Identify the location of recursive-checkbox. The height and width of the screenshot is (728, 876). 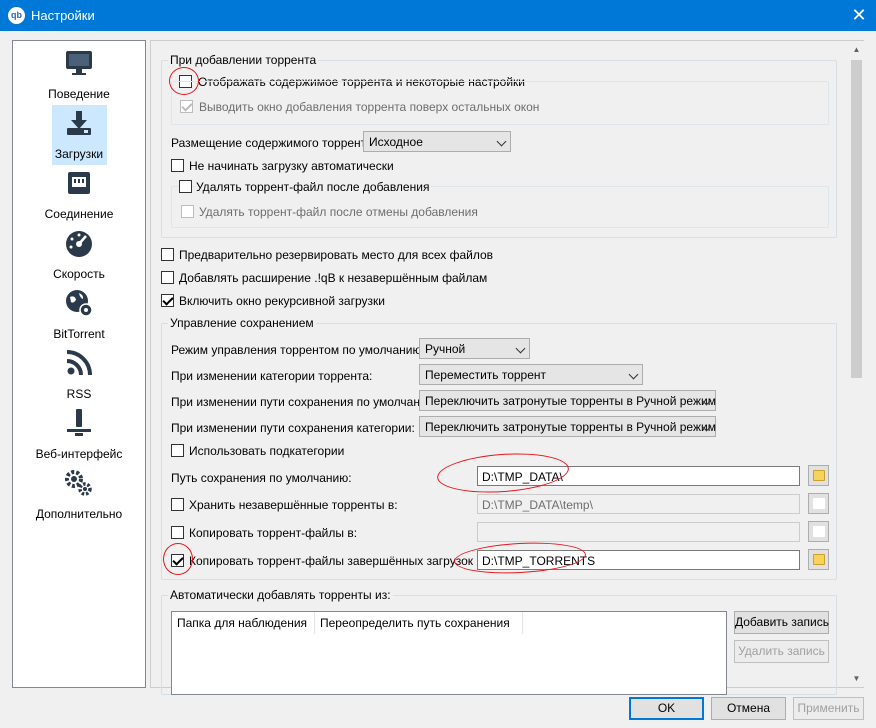
(167, 300).